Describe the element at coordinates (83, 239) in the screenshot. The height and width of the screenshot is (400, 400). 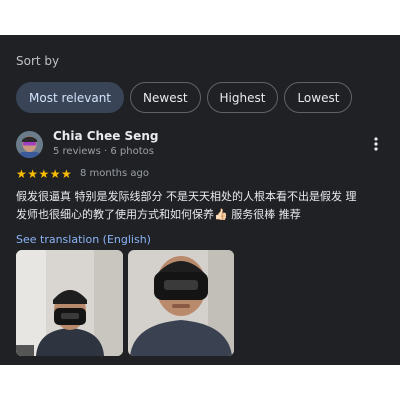
I see `see-translation-link: See translation (English)` at that location.